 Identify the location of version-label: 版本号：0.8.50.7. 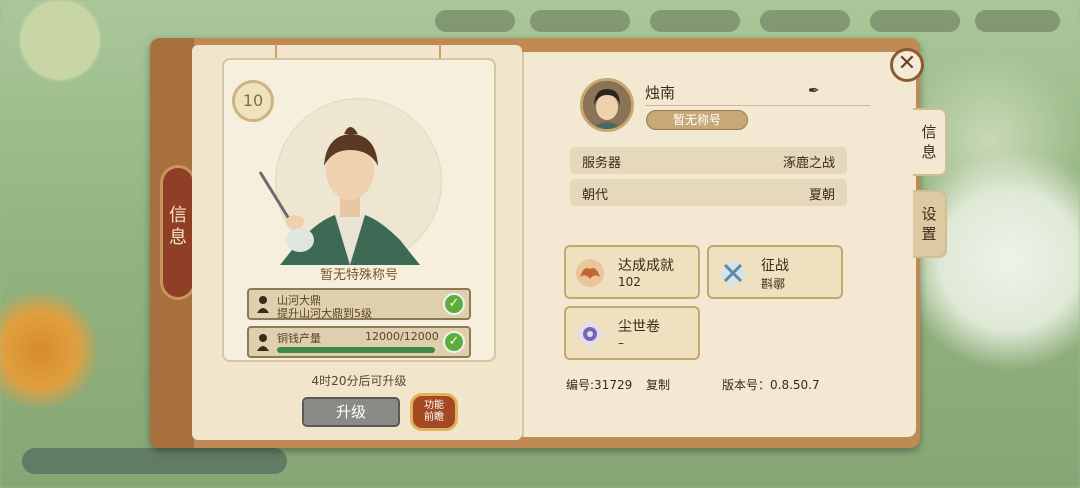
(771, 385).